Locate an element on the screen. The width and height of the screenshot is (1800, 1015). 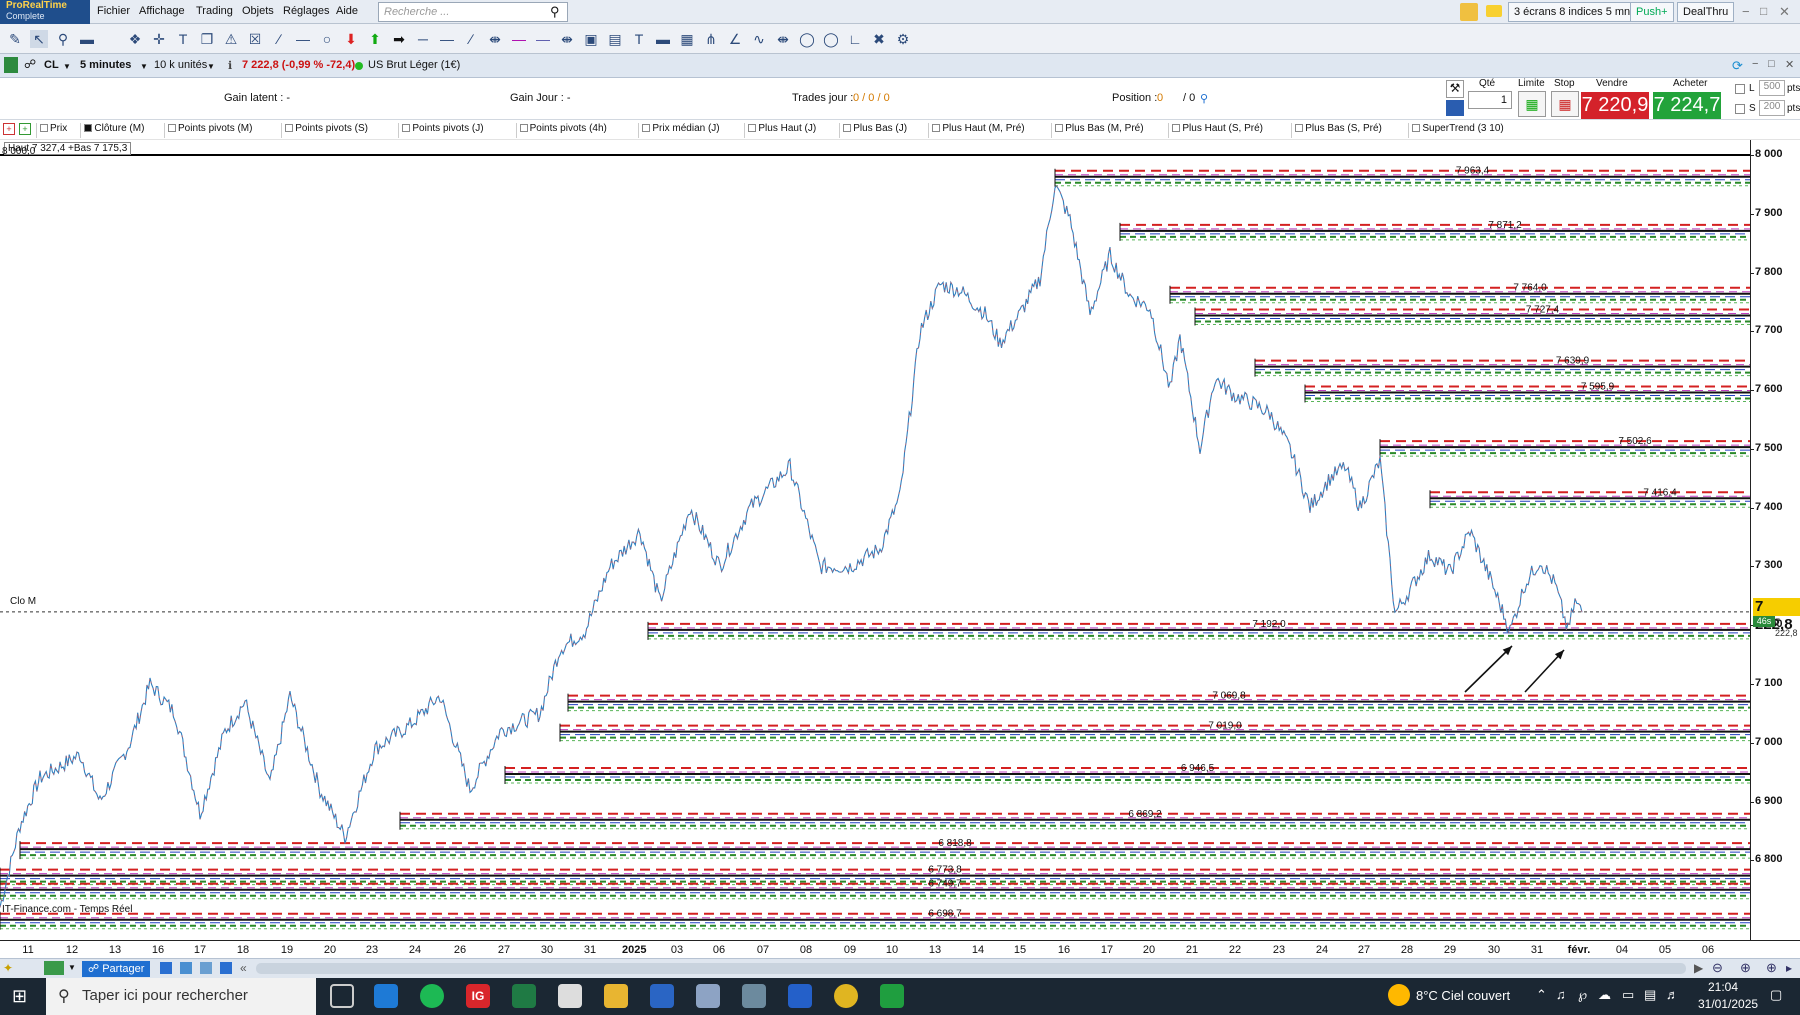
dev-icon is located at coordinates (800, 996).